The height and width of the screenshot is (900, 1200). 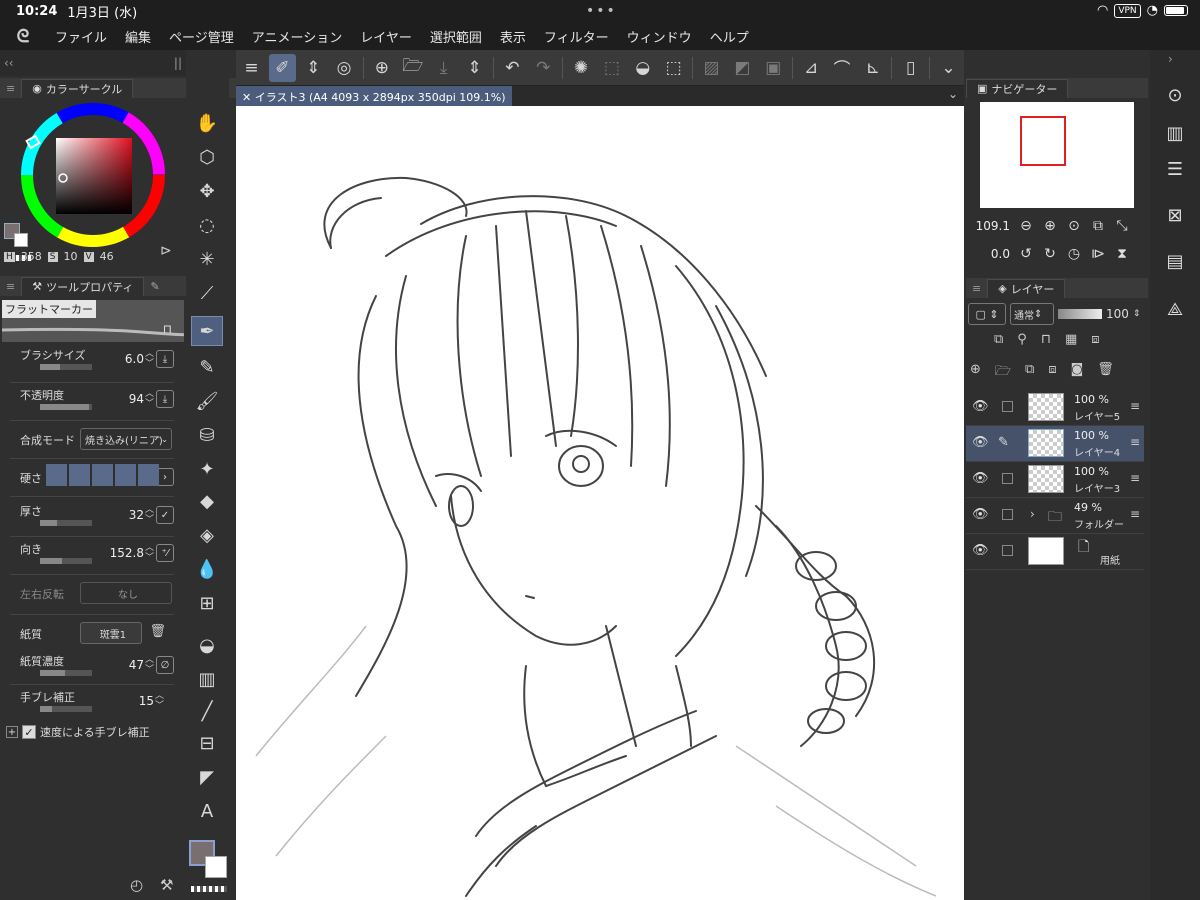 I want to click on menu-page: ページ管理, so click(x=201, y=36).